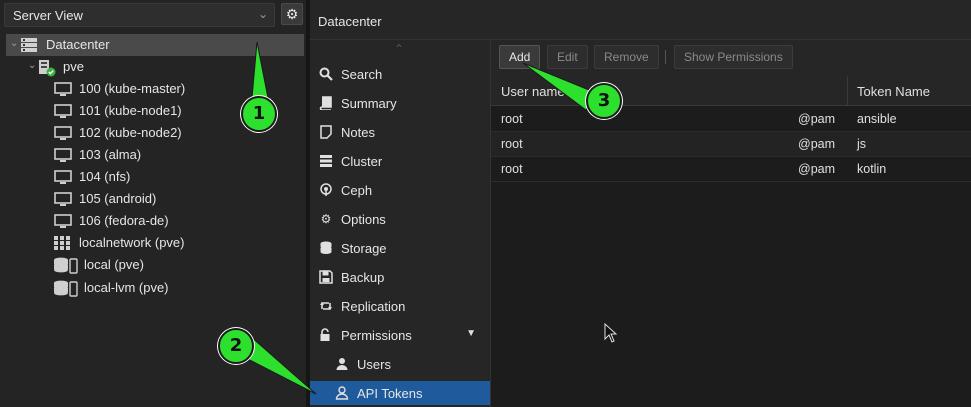  Describe the element at coordinates (400, 132) in the screenshot. I see `nav-item-notes: Notes` at that location.